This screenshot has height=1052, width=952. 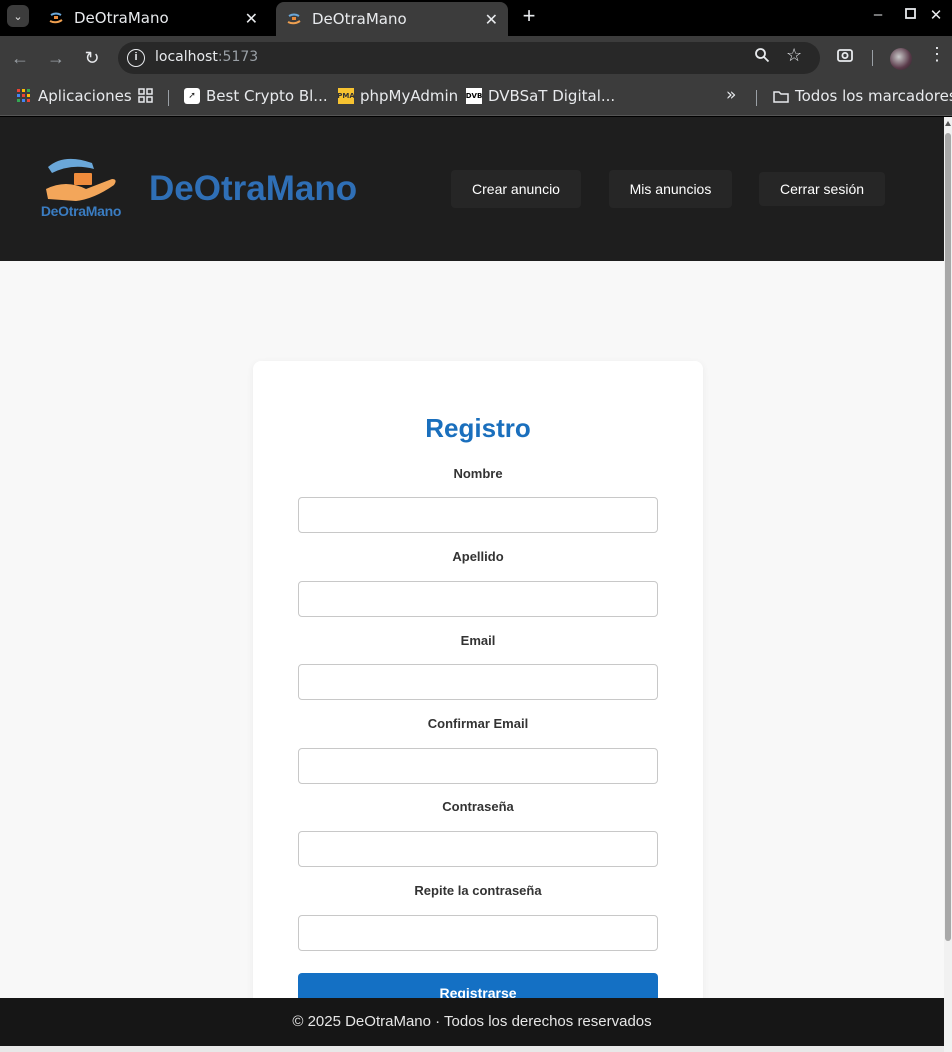 I want to click on back-arrow-icon: ←, so click(x=20, y=58).